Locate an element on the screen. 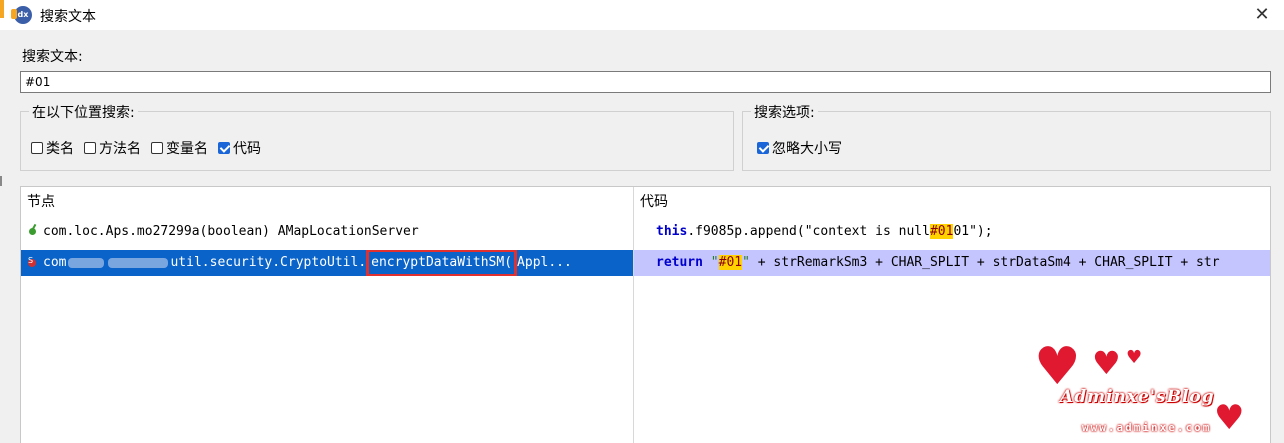 The height and width of the screenshot is (443, 1284). code-text: .f9085p.append("context is null is located at coordinates (808, 231).